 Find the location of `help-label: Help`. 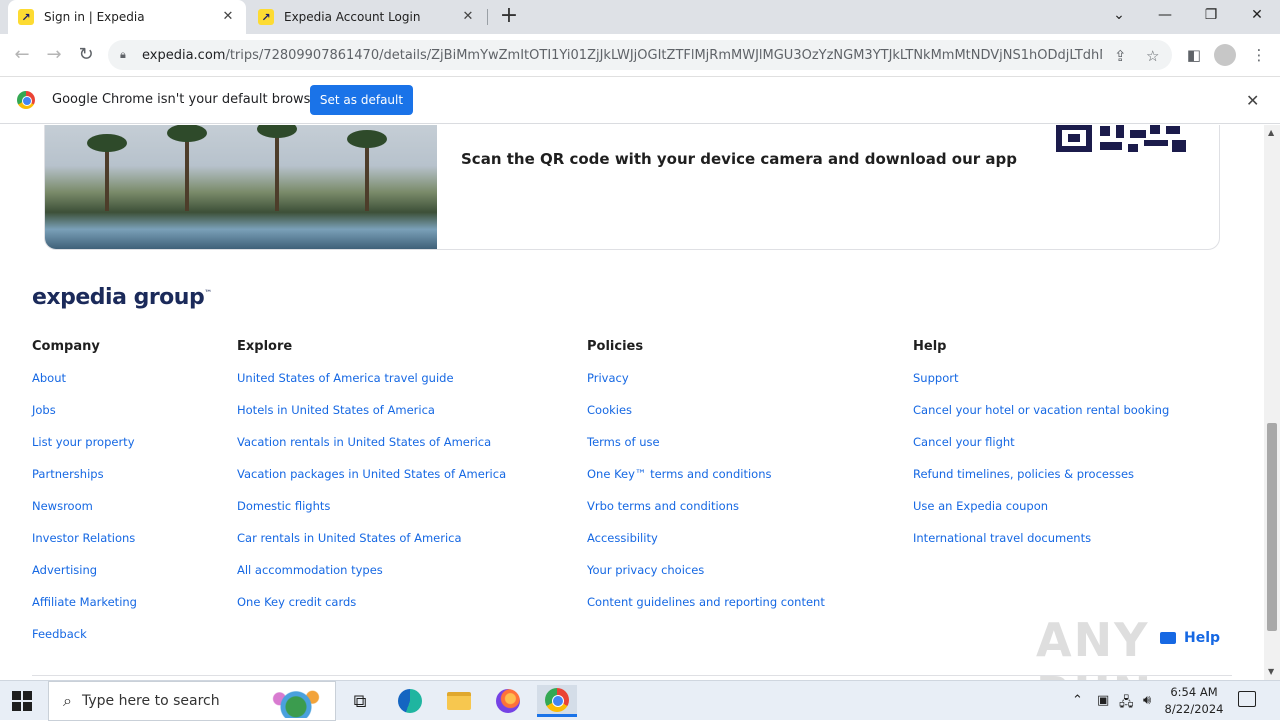

help-label: Help is located at coordinates (1202, 638).